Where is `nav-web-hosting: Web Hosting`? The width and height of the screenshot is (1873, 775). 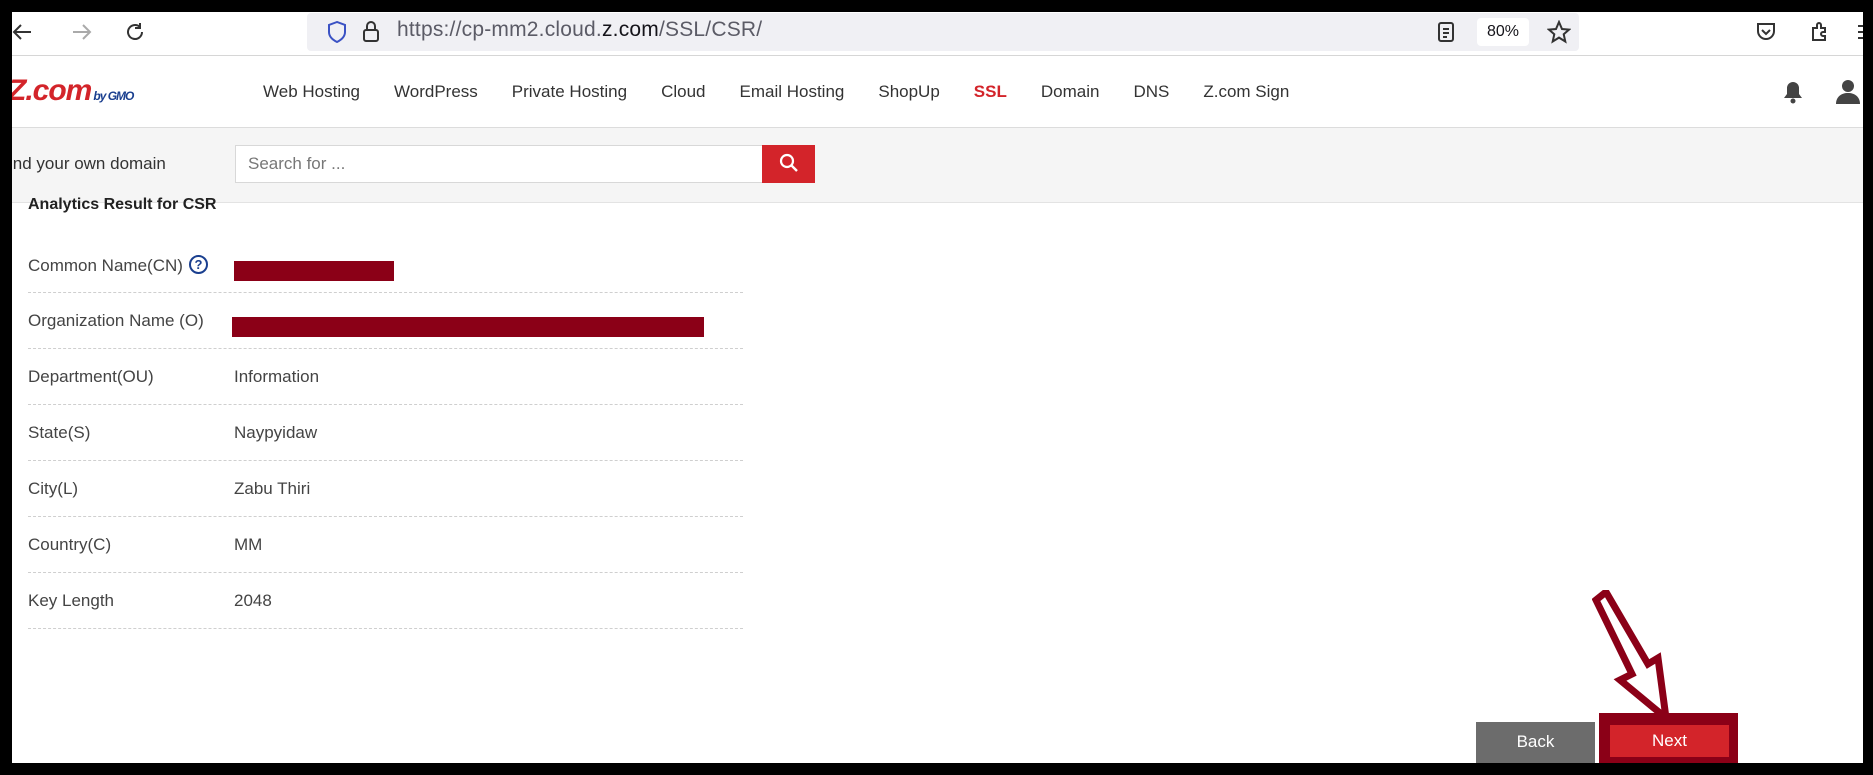 nav-web-hosting: Web Hosting is located at coordinates (311, 92).